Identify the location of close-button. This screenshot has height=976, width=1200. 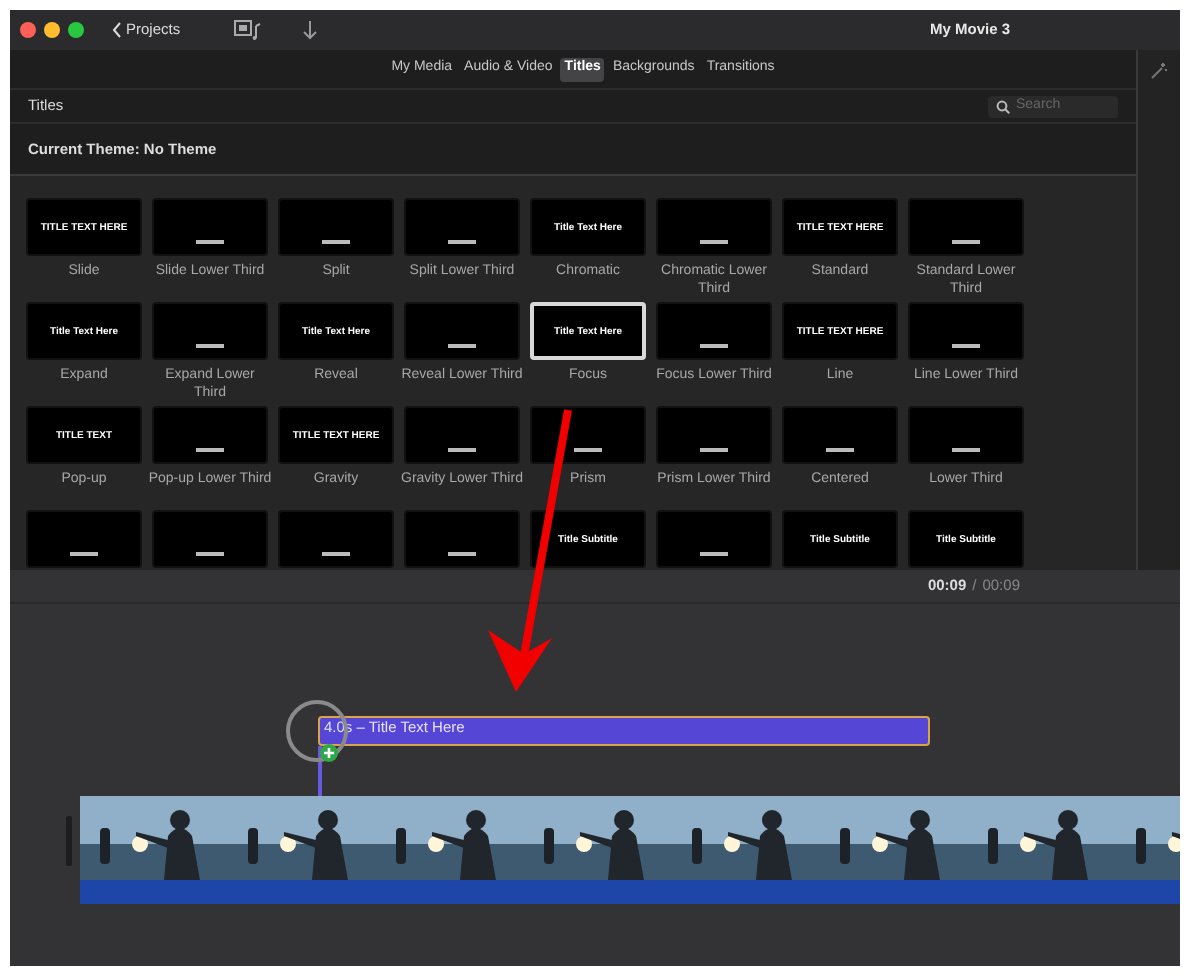
(28, 30).